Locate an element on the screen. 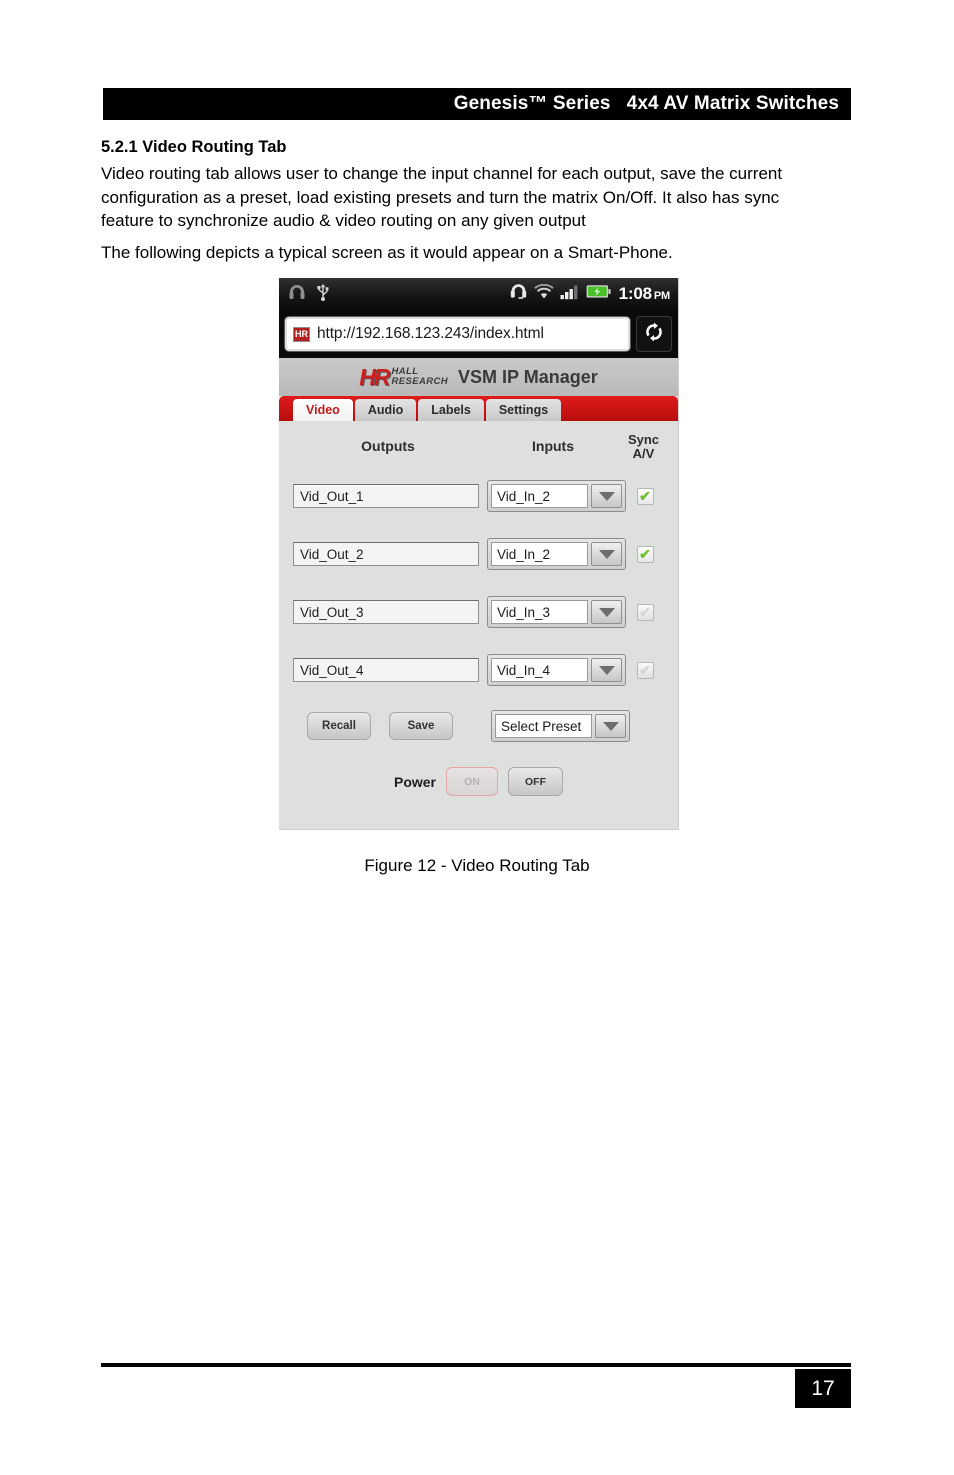 The height and width of the screenshot is (1475, 954). usb-icon is located at coordinates (323, 294).